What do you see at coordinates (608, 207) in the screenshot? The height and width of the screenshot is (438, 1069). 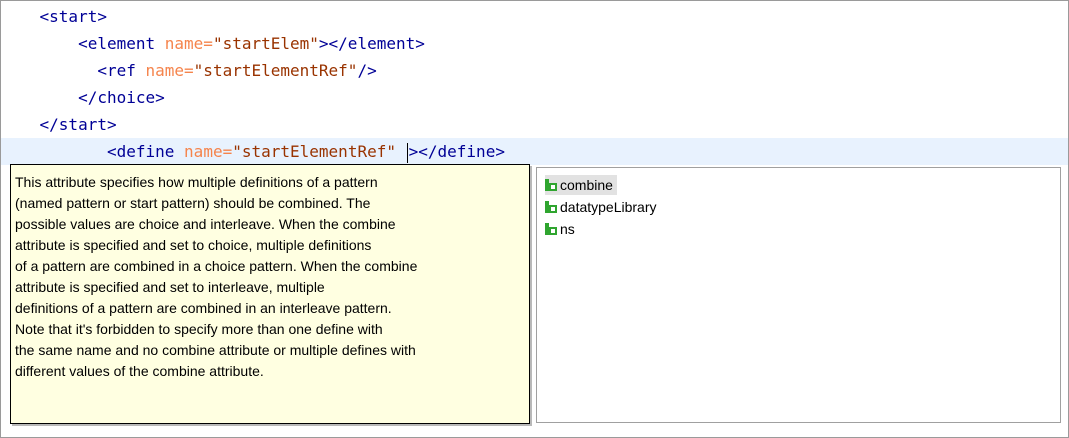 I see `proposal-label: datatypeLibrary` at bounding box center [608, 207].